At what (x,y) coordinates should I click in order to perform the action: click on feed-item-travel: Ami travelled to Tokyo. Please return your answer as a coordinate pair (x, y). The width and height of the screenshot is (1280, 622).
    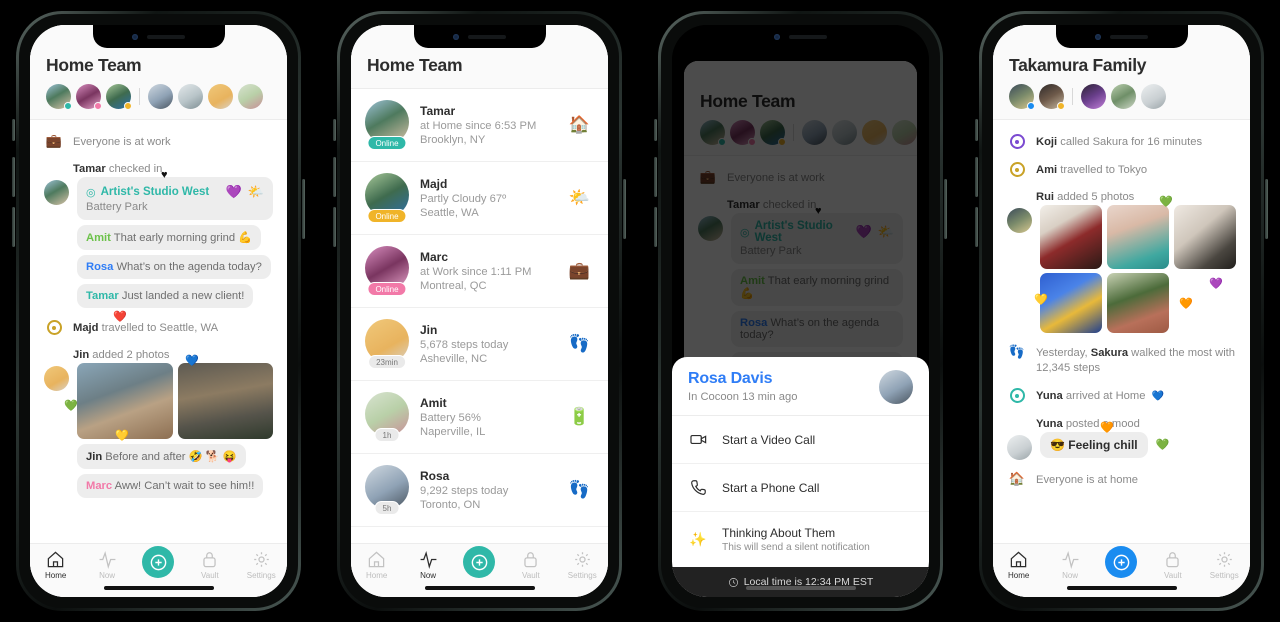
    Looking at the image, I should click on (1121, 170).